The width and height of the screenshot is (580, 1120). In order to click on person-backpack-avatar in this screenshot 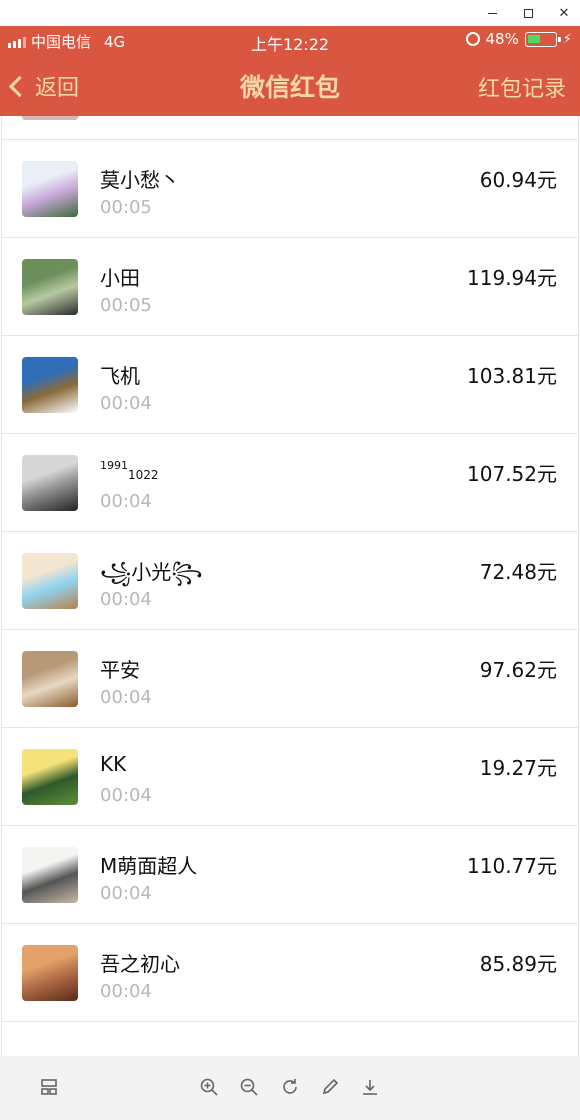, I will do `click(50, 483)`.